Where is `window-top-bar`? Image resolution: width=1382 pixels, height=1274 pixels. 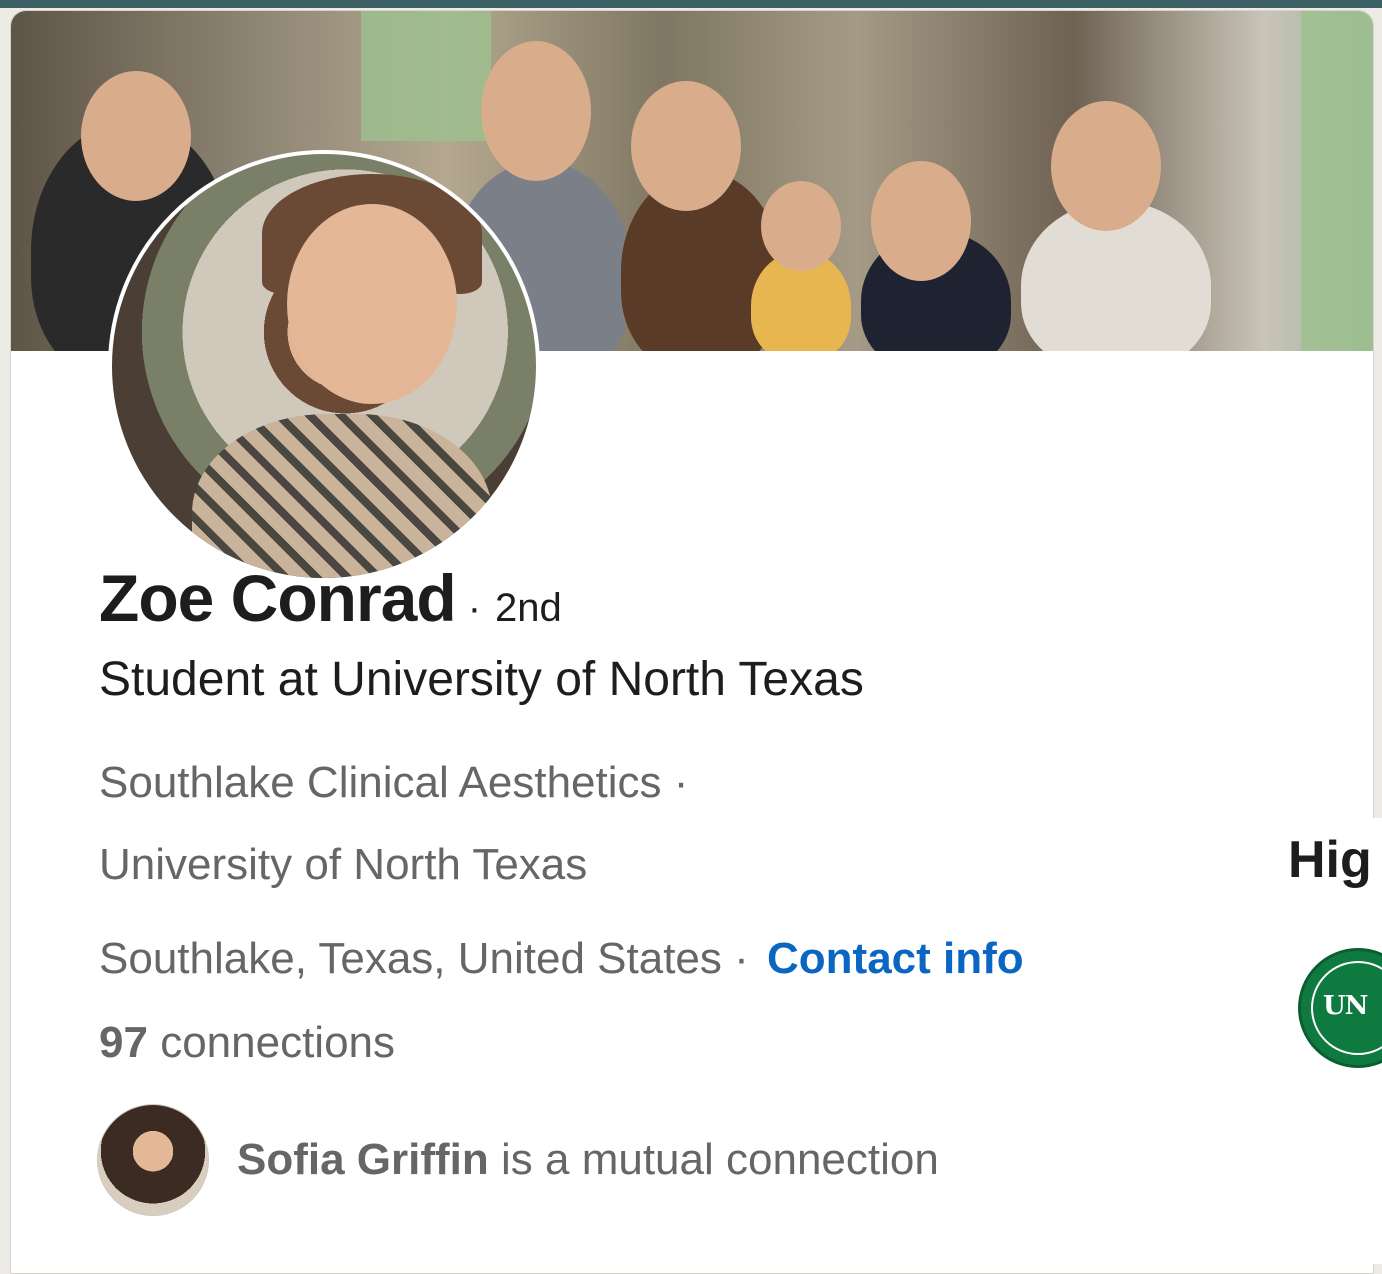 window-top-bar is located at coordinates (691, 4).